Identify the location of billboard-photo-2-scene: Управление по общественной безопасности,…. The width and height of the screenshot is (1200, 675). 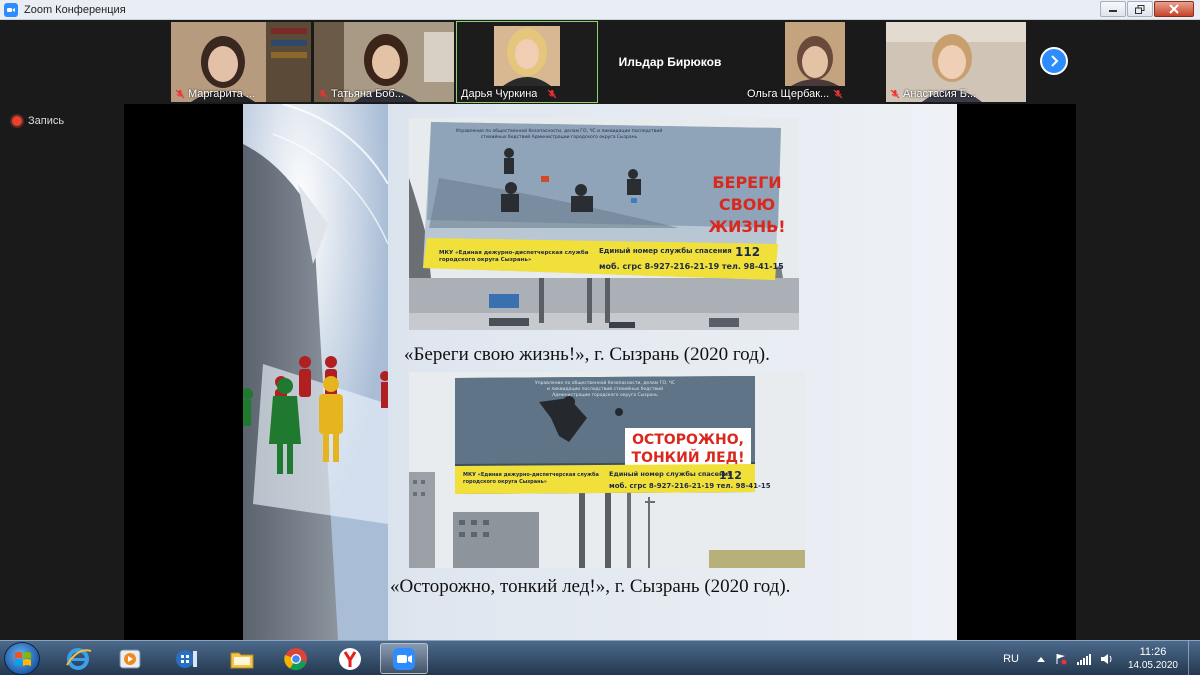
(607, 470).